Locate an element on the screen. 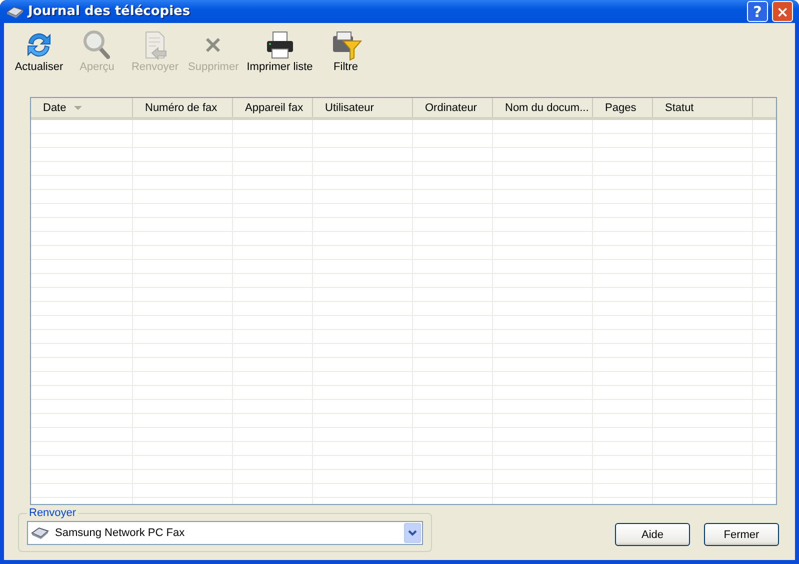 The image size is (799, 564). column-header: Utilisateur is located at coordinates (363, 107).